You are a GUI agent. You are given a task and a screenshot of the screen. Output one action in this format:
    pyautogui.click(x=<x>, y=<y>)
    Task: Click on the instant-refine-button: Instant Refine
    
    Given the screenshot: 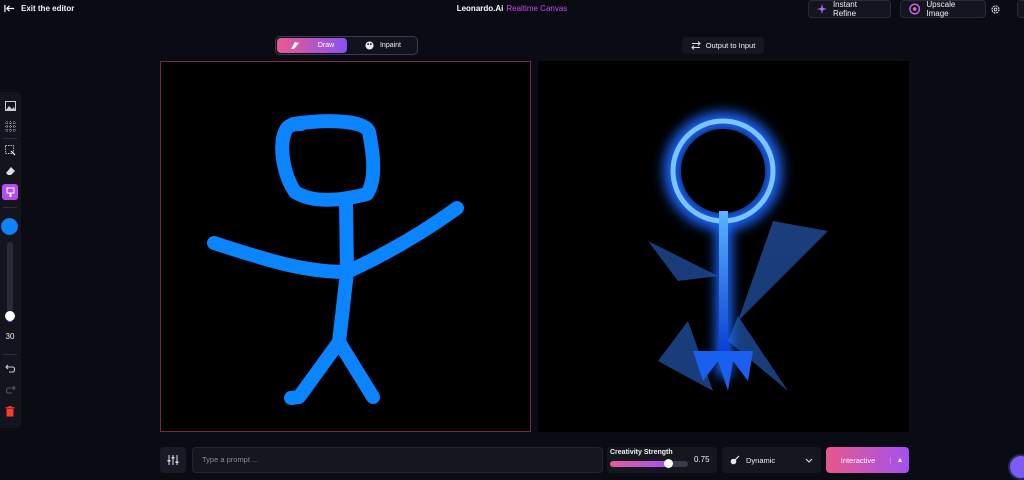 What is the action you would take?
    pyautogui.click(x=849, y=9)
    